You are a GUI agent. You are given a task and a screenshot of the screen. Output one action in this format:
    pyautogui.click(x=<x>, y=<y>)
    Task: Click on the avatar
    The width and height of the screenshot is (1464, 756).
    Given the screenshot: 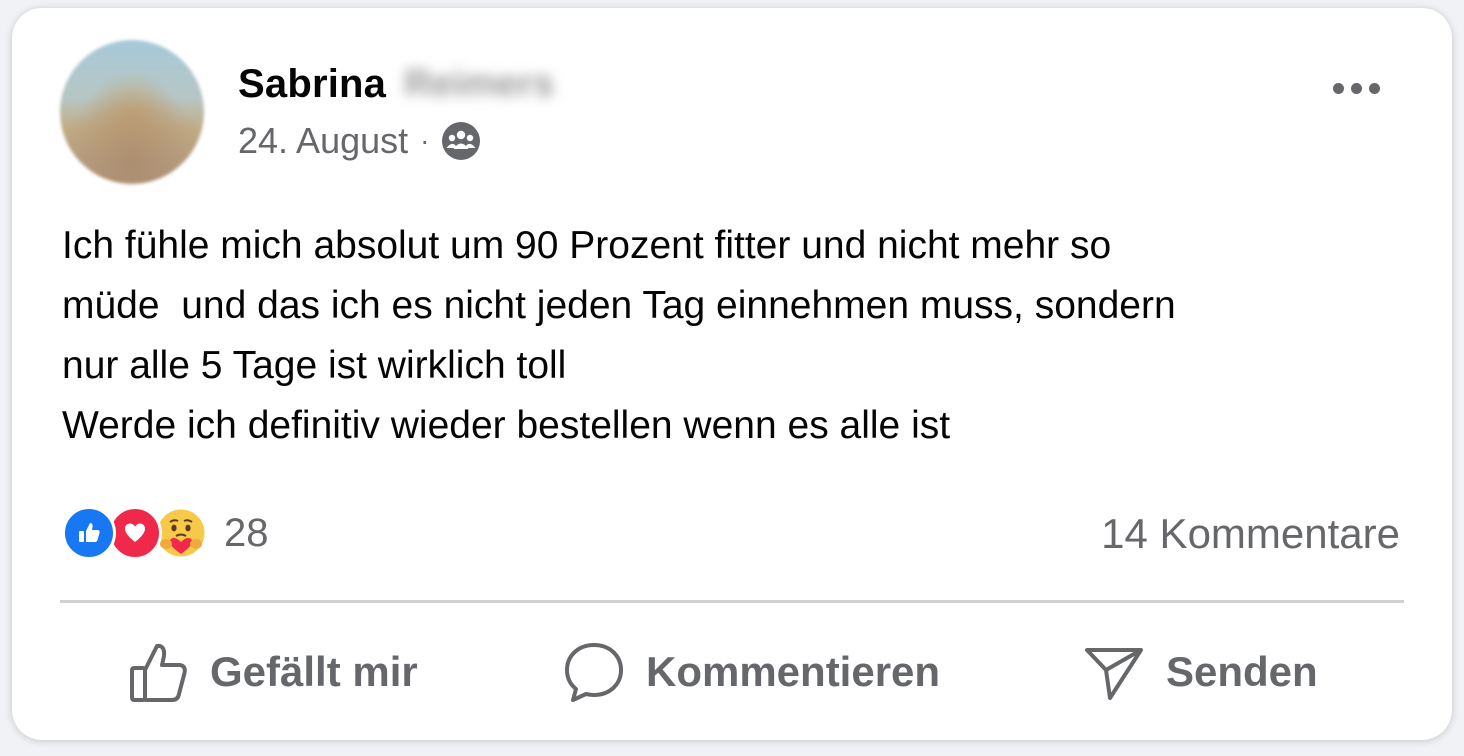 What is the action you would take?
    pyautogui.click(x=132, y=112)
    